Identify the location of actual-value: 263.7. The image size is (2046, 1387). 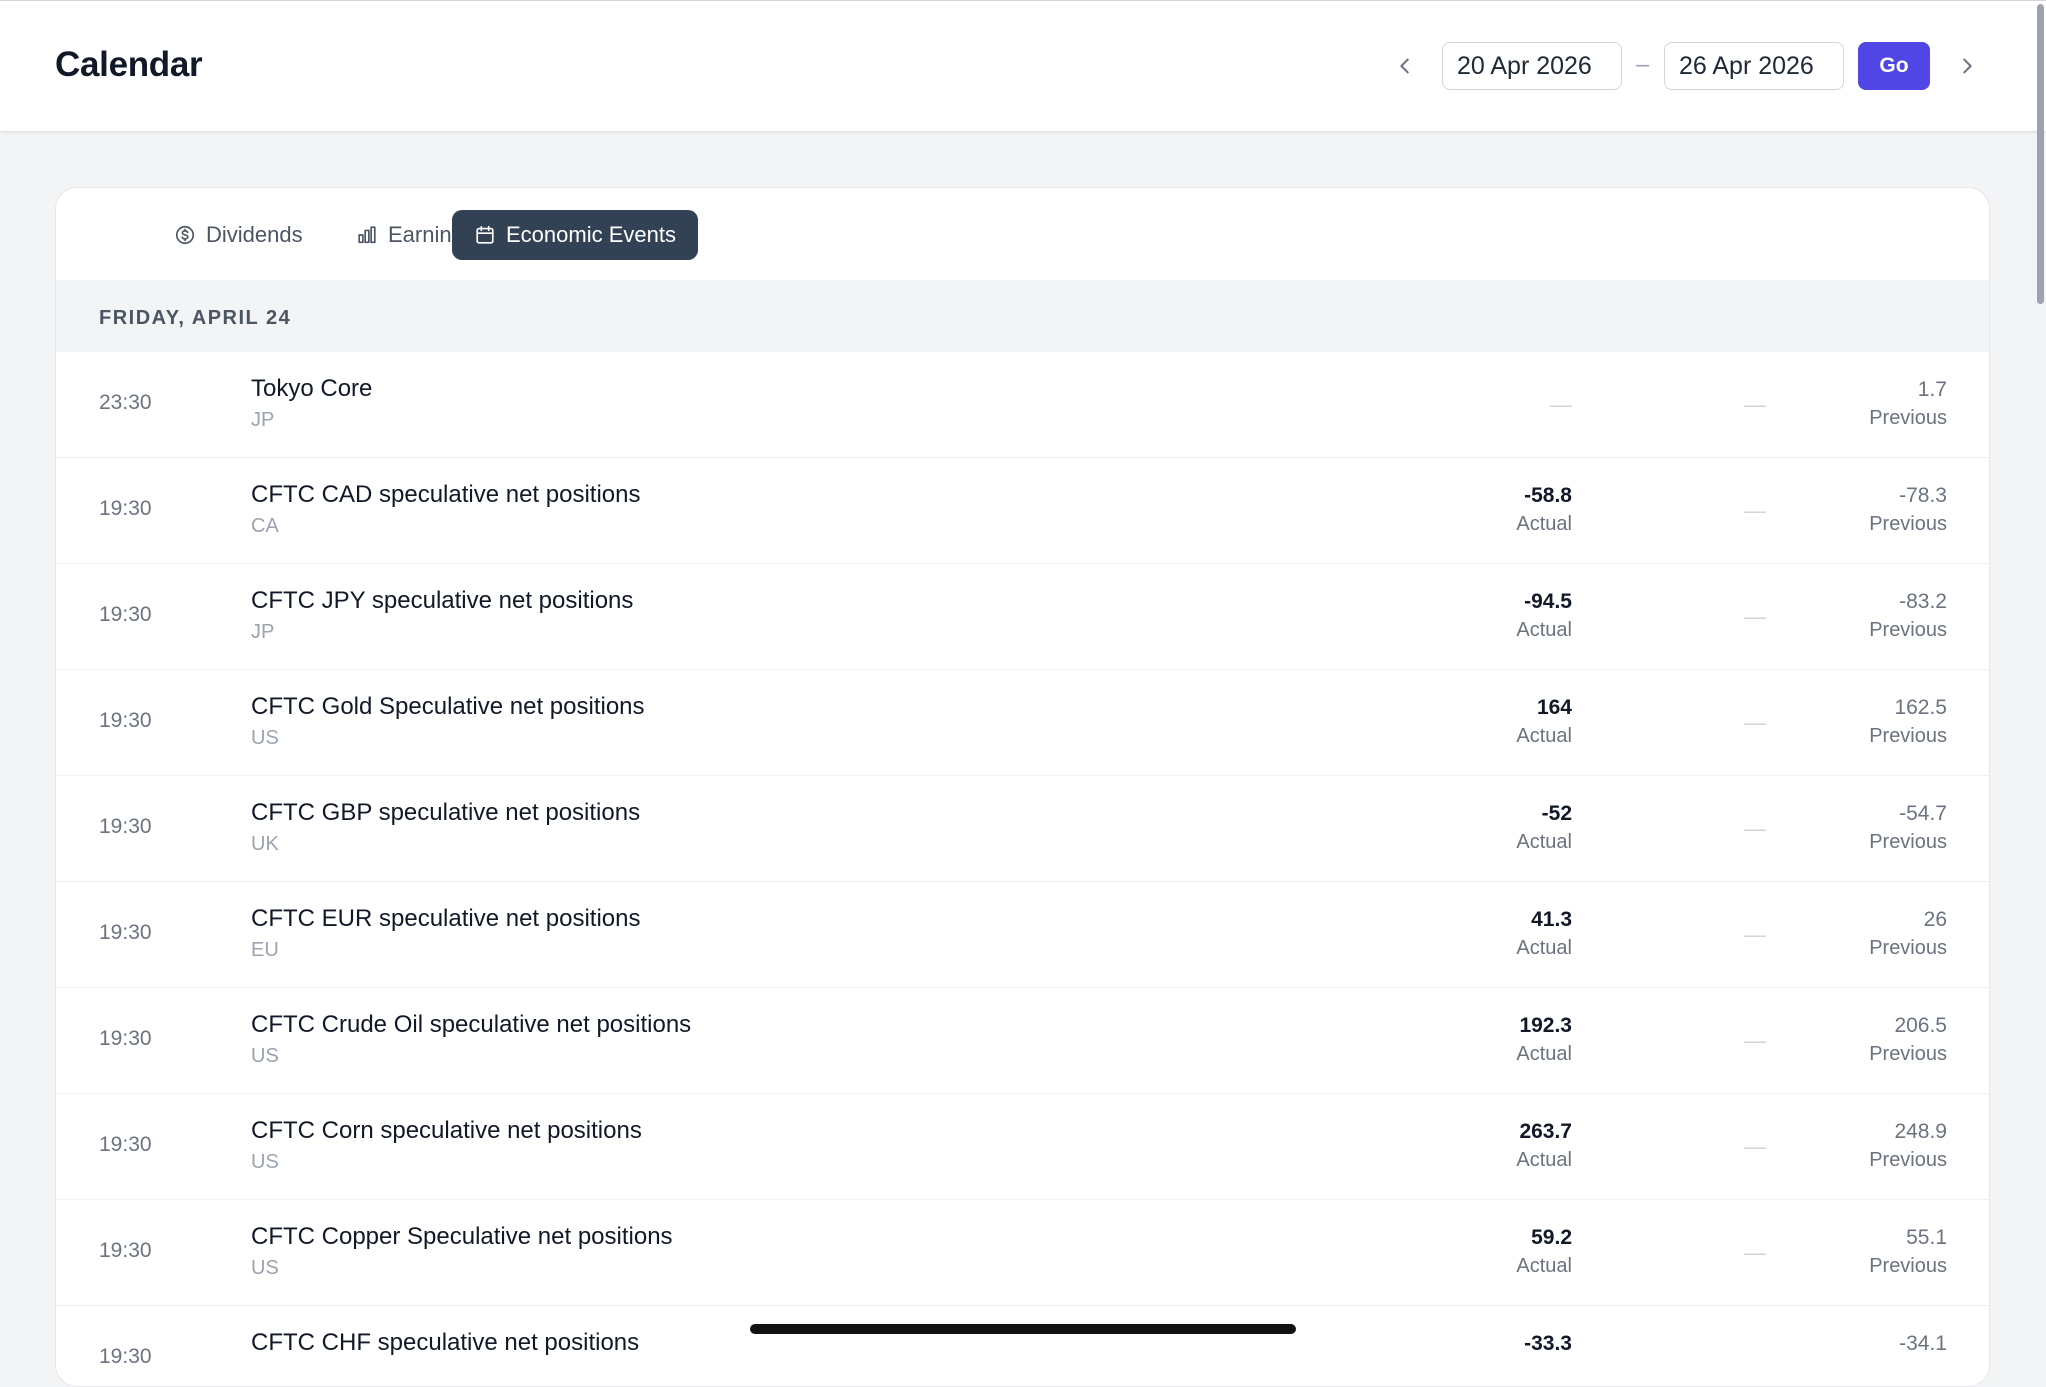
(1545, 1131).